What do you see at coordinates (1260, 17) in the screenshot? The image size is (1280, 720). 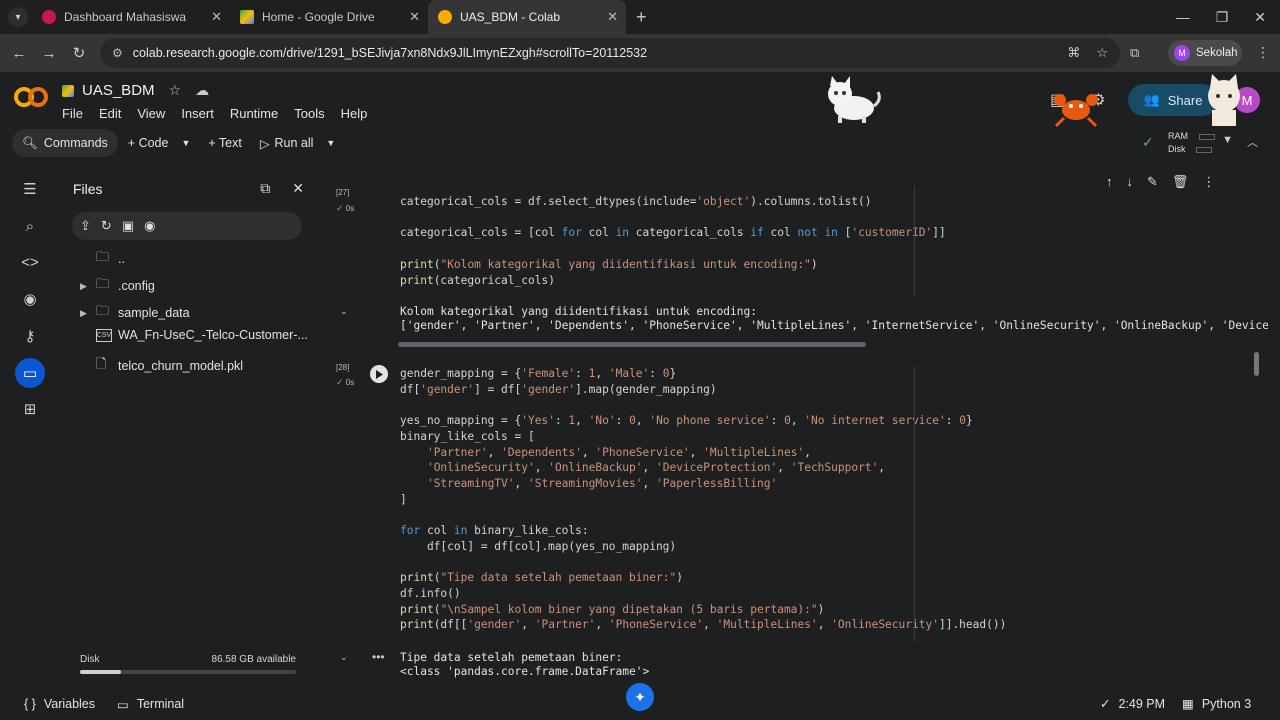 I see `close-window-icon: ✕` at bounding box center [1260, 17].